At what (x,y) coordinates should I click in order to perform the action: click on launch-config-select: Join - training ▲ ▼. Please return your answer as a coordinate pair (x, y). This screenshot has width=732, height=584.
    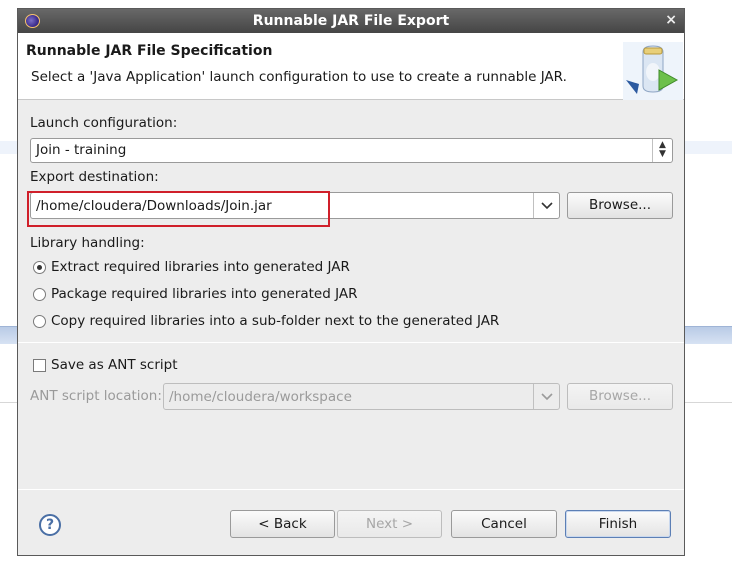
    Looking at the image, I should click on (351, 150).